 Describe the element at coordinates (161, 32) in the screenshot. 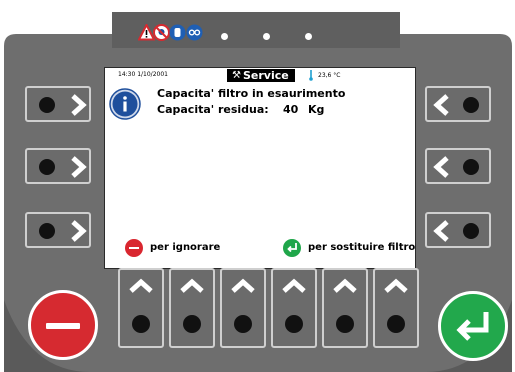

I see `no-entry-icon` at that location.